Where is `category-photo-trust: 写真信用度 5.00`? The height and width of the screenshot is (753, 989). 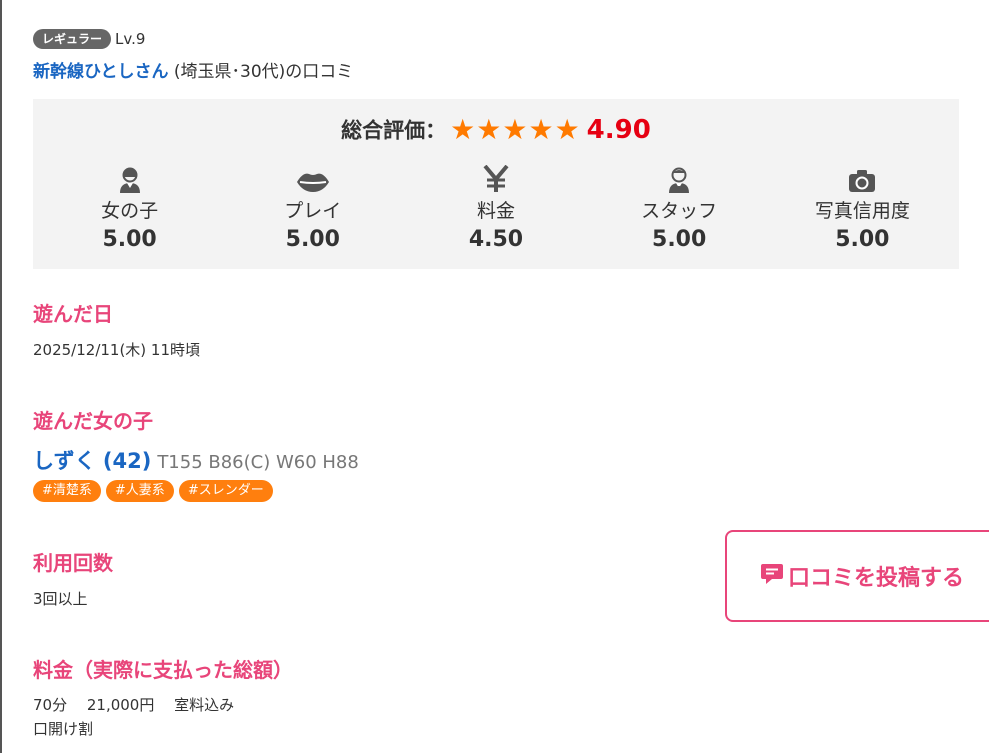
category-photo-trust: 写真信用度 5.00 is located at coordinates (862, 207).